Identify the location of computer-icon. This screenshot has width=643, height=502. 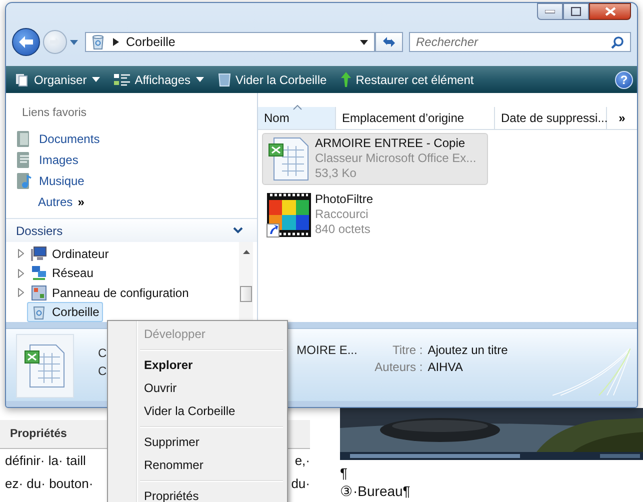
(39, 254).